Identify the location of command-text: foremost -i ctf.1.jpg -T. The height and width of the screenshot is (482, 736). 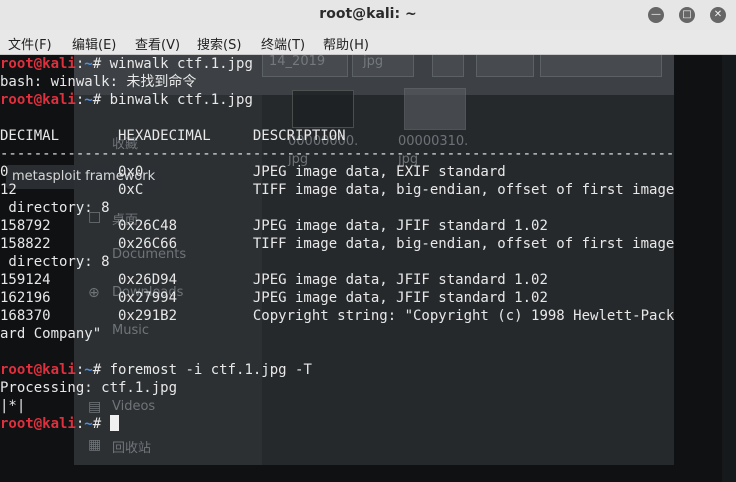
(210, 370).